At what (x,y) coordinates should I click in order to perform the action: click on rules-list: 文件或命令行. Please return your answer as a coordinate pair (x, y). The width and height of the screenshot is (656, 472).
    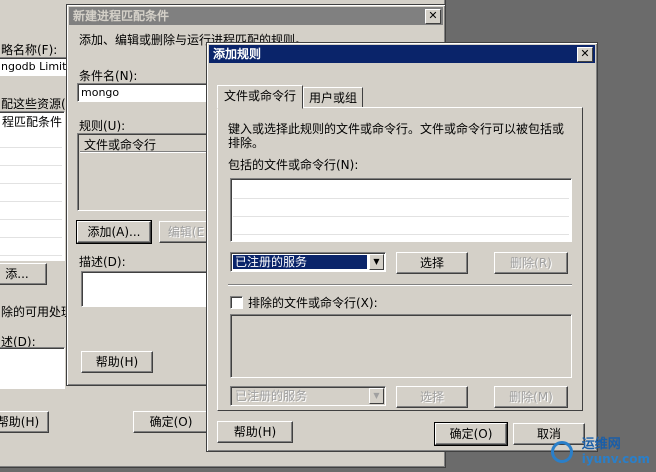
    Looking at the image, I should click on (144, 172).